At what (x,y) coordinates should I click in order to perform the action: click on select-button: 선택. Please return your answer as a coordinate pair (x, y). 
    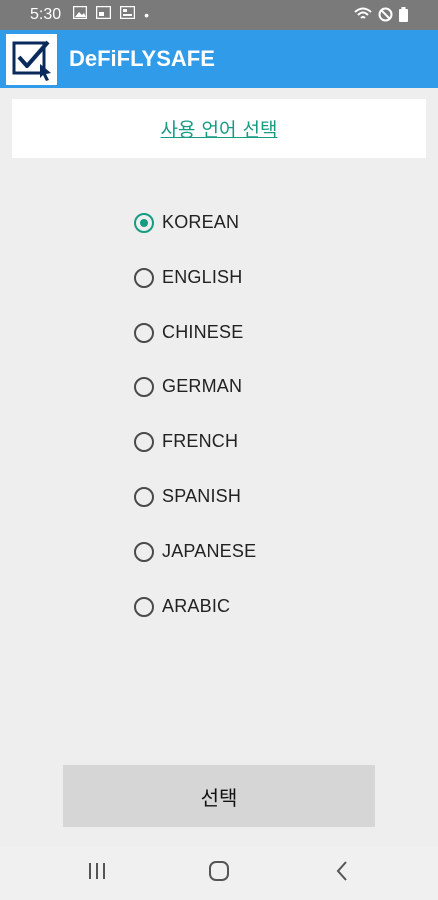
    Looking at the image, I should click on (219, 796).